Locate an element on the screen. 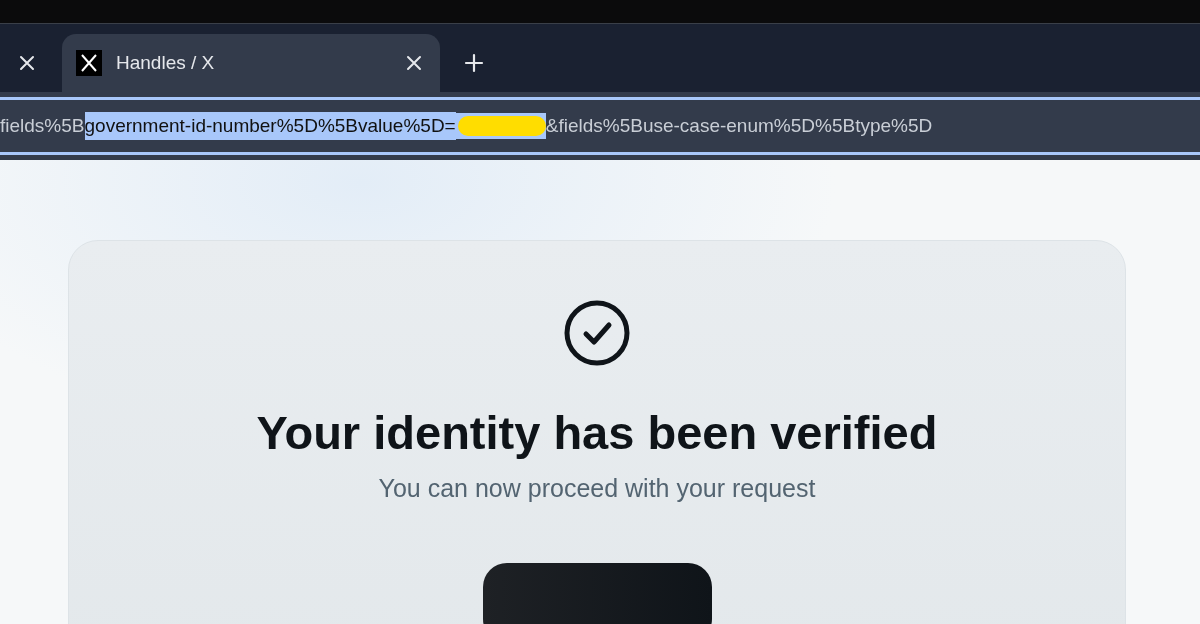  heading: Your identity has been verified is located at coordinates (597, 432).